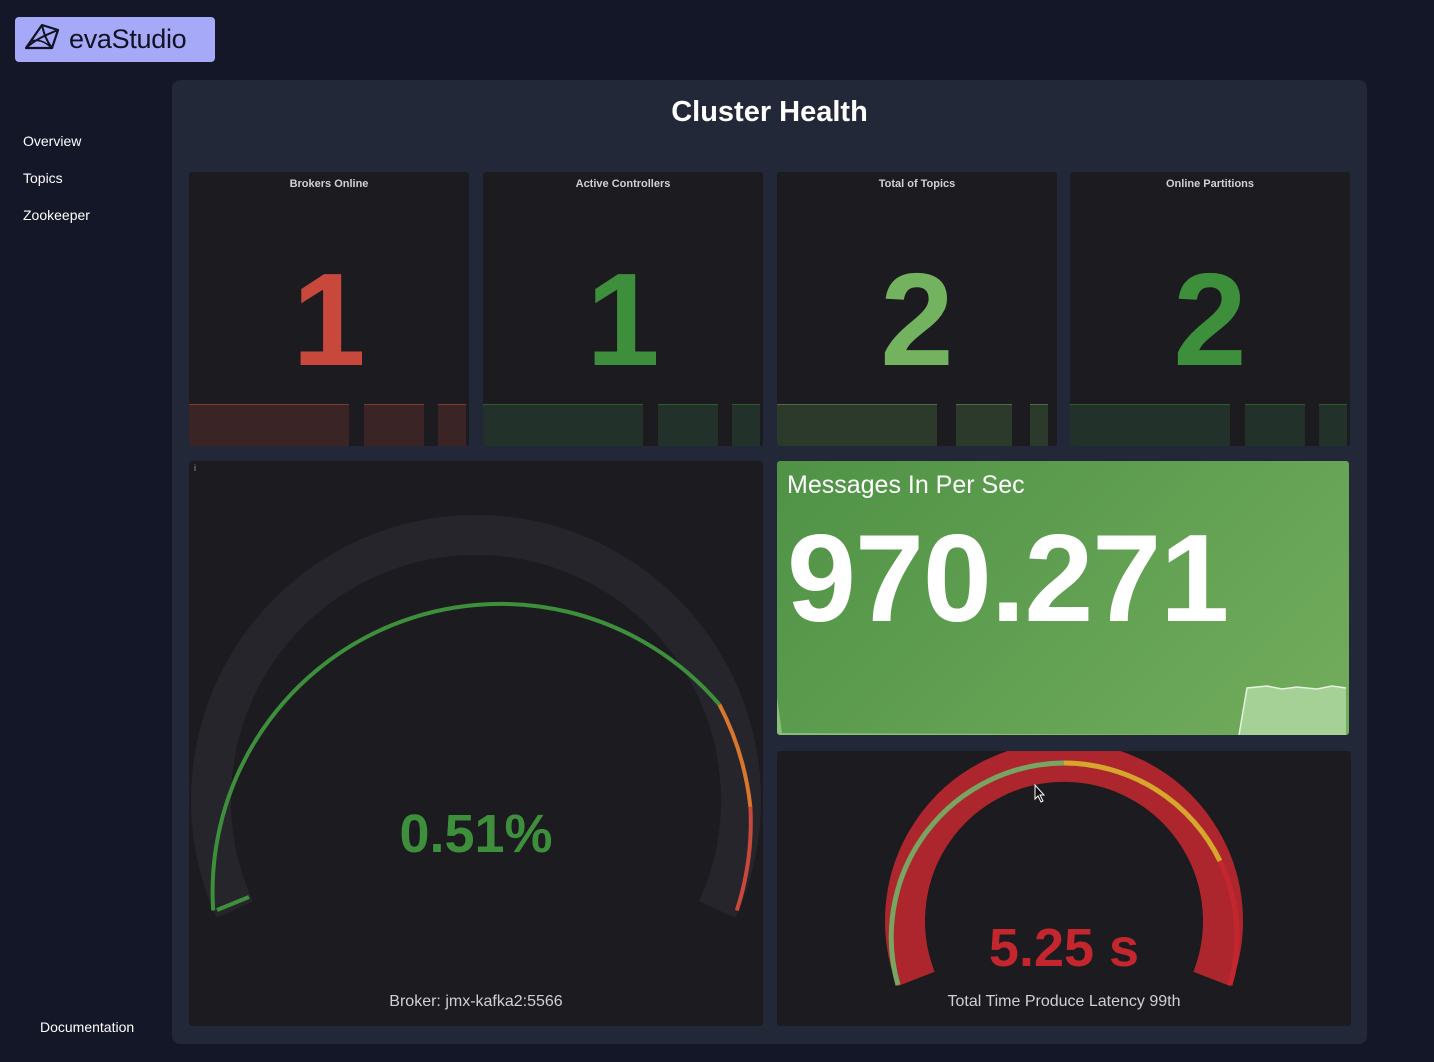 The height and width of the screenshot is (1062, 1434). What do you see at coordinates (476, 1001) in the screenshot?
I see `broker-gauge-caption: Broker: jmx-kafka2:5566` at bounding box center [476, 1001].